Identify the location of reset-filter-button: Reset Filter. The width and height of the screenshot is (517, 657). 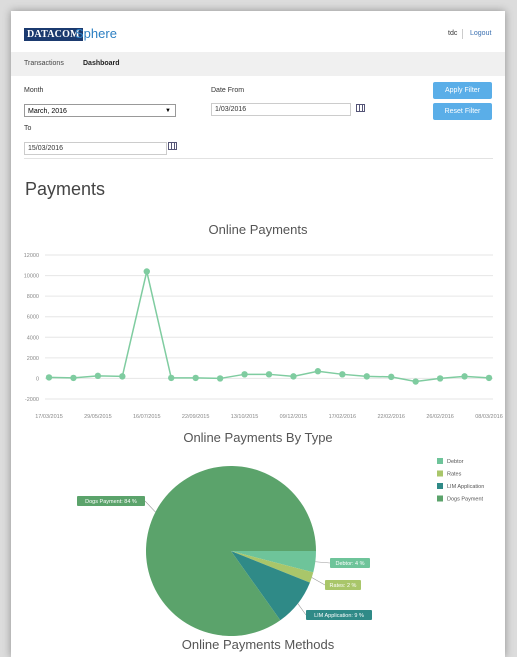
(462, 111).